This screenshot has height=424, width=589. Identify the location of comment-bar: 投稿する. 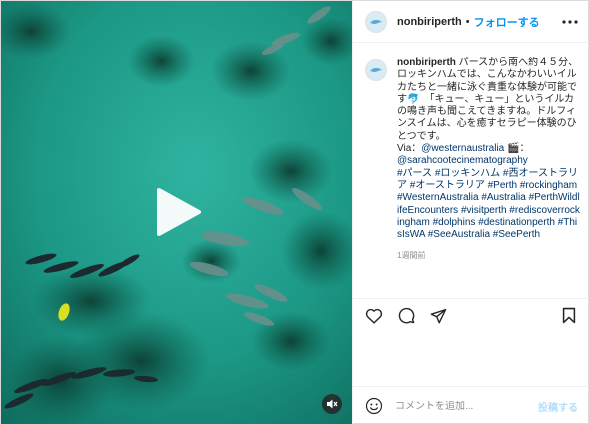
(471, 405).